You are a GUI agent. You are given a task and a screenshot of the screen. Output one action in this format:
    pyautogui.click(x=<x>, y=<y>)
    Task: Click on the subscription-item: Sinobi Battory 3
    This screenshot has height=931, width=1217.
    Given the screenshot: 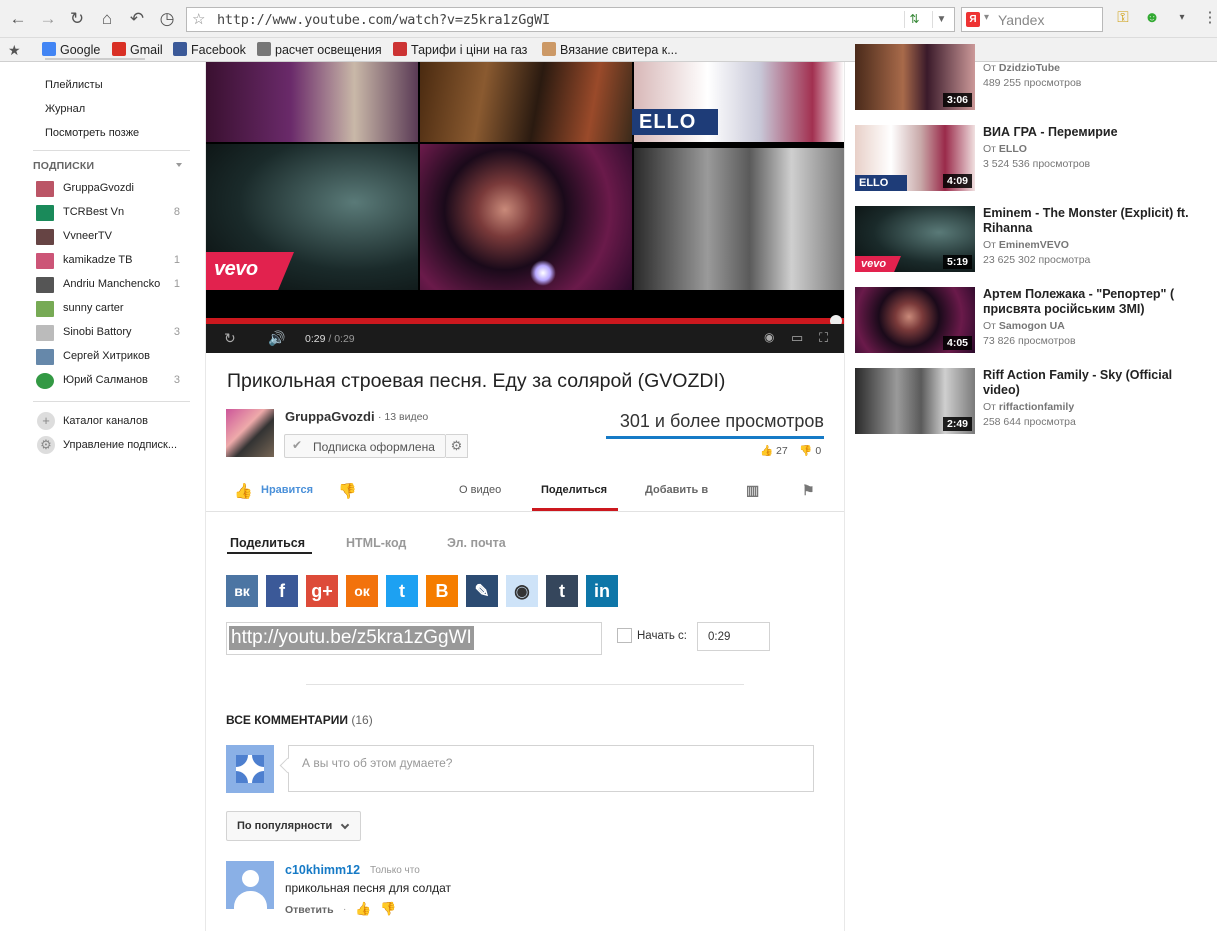 What is the action you would take?
    pyautogui.click(x=116, y=333)
    